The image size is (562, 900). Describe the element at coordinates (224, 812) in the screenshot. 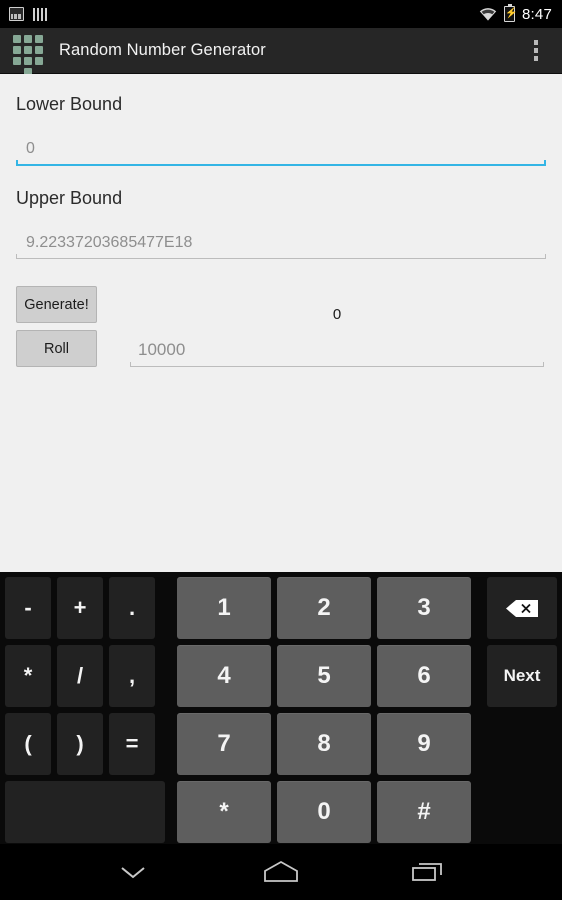

I see `key-asterisk: *` at that location.